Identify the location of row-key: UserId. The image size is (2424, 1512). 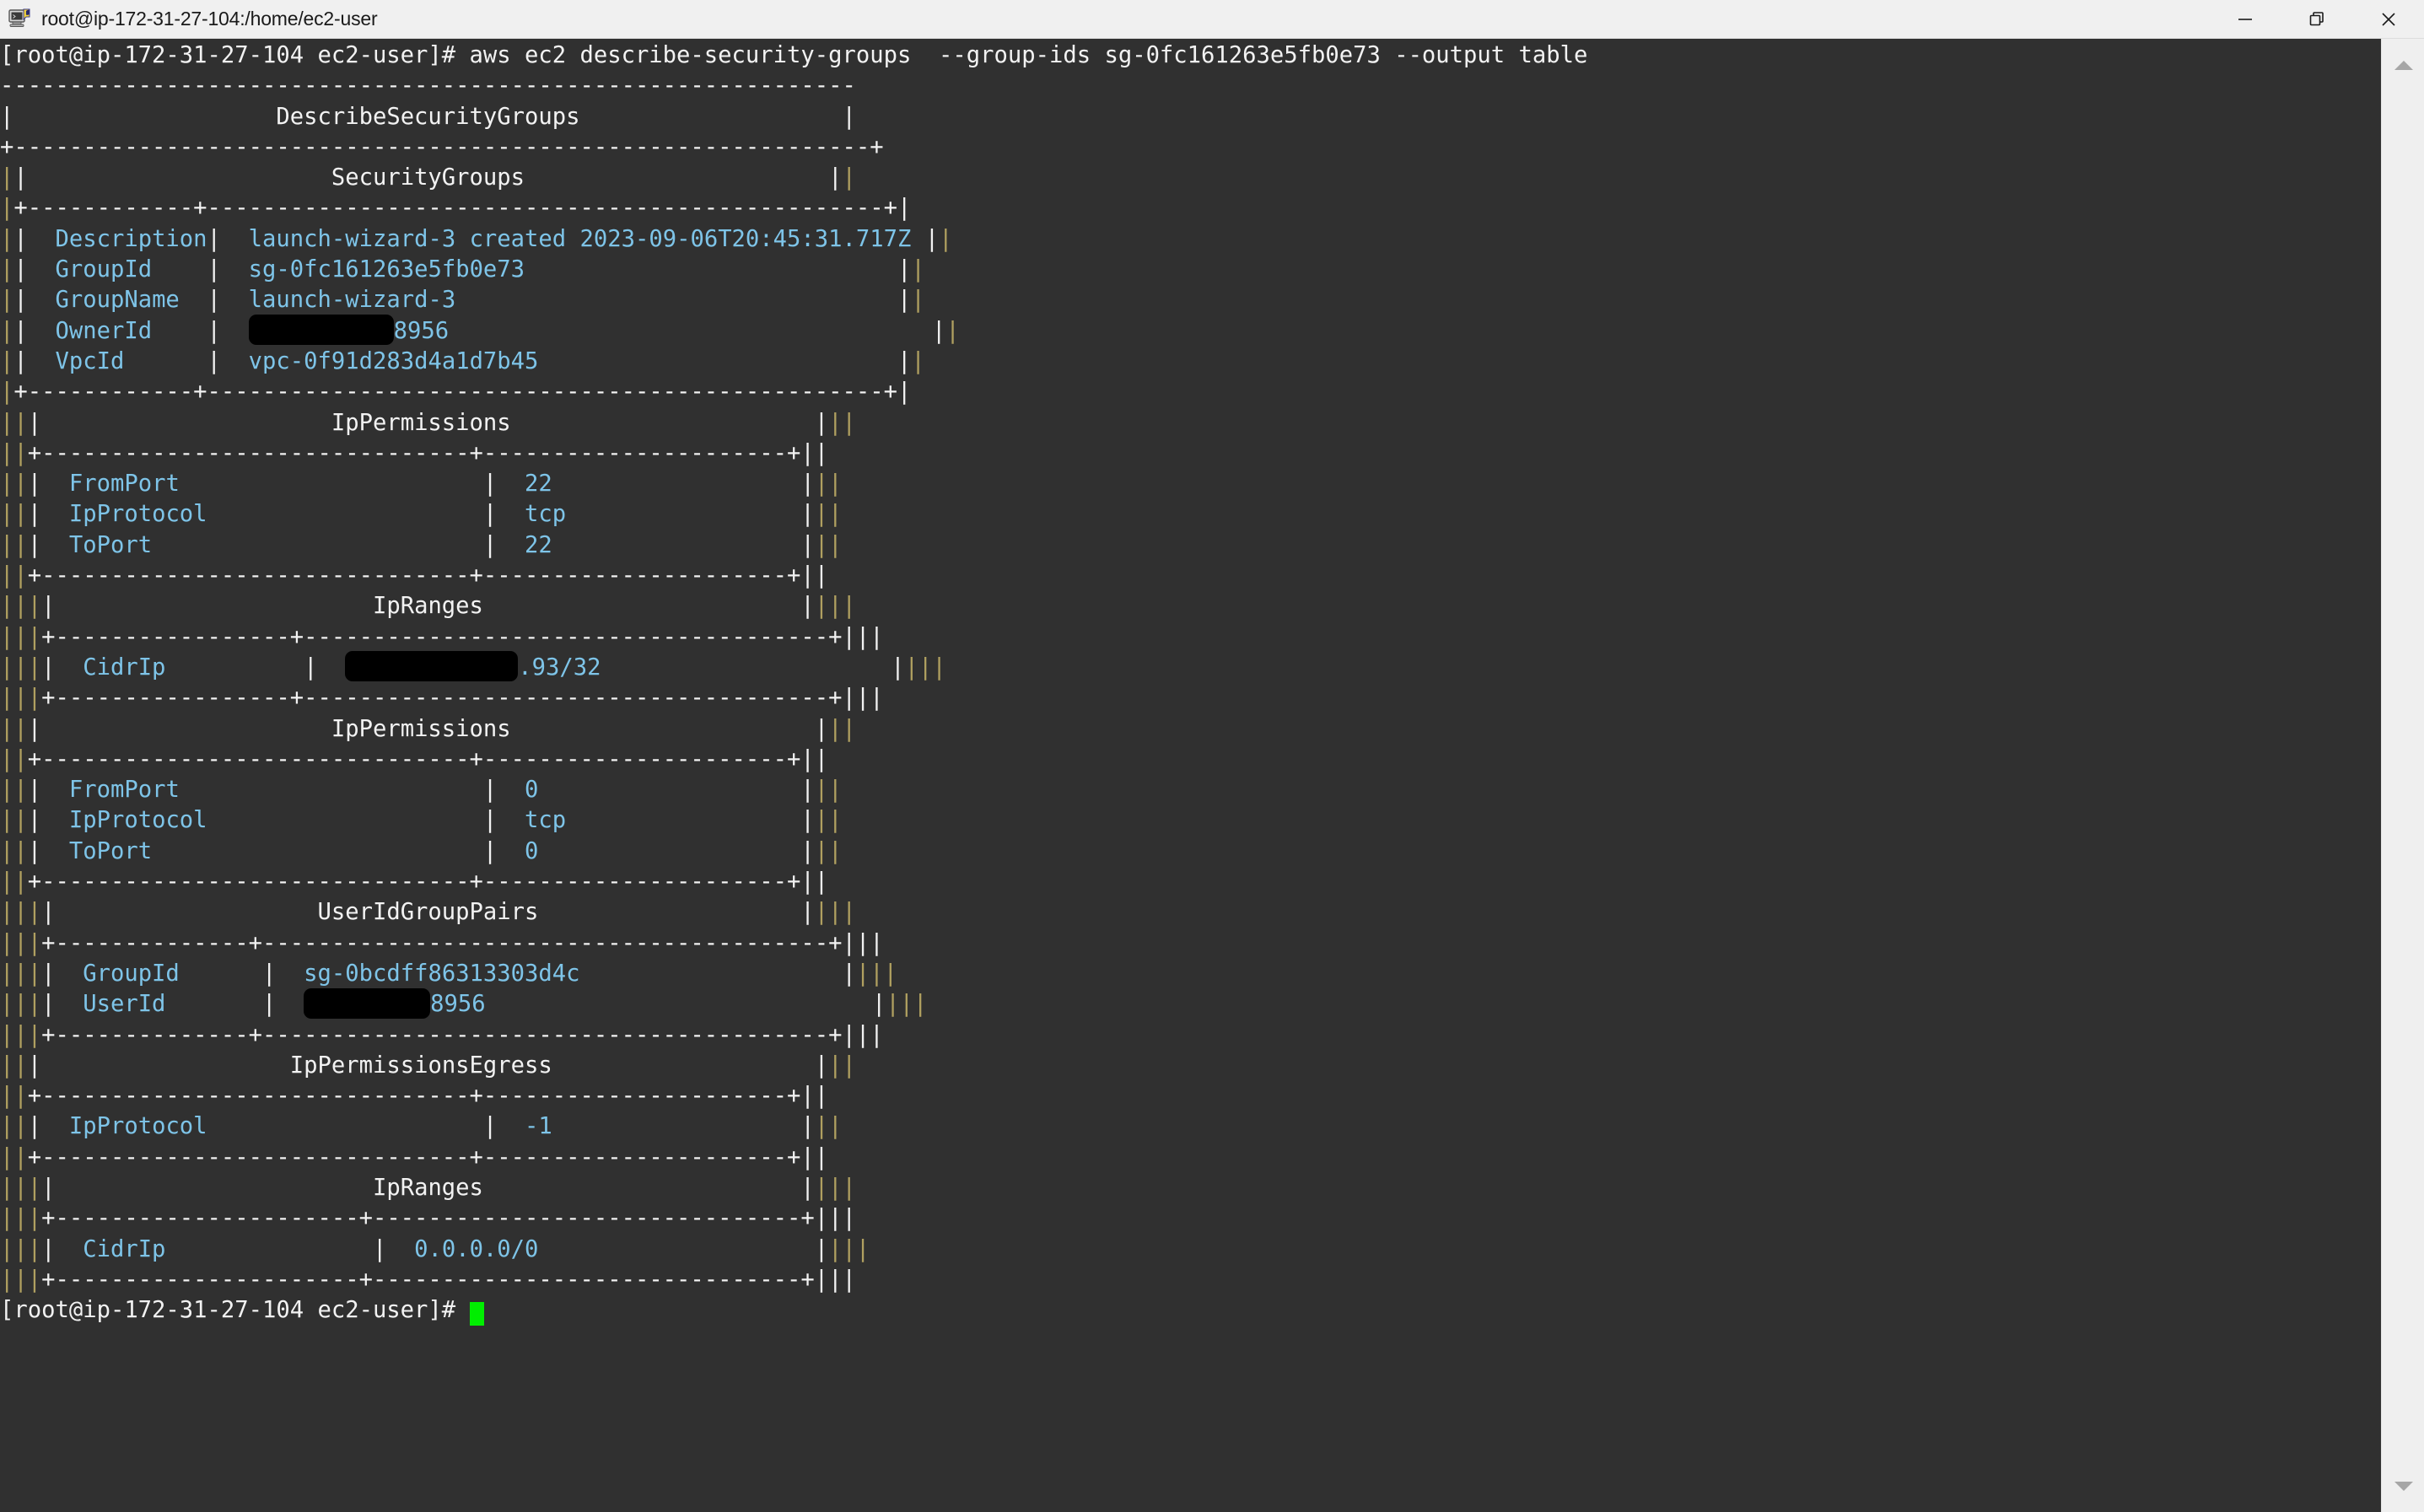
(159, 1005).